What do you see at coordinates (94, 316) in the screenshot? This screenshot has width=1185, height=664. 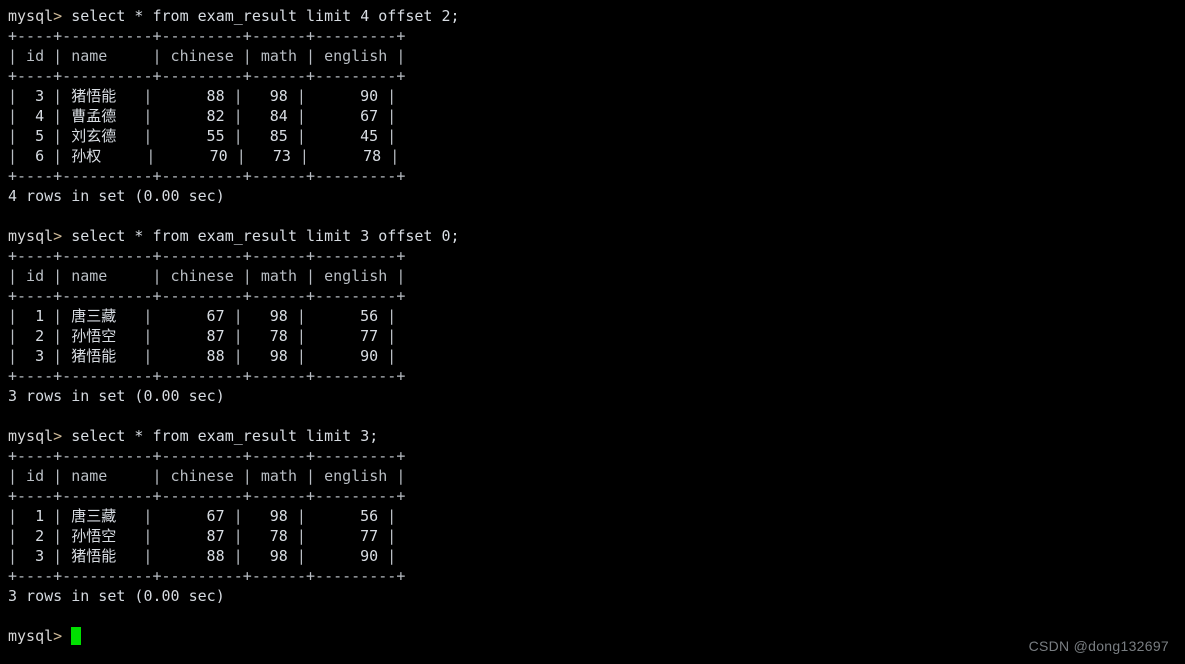 I see `cell-value-name: 唐三藏` at bounding box center [94, 316].